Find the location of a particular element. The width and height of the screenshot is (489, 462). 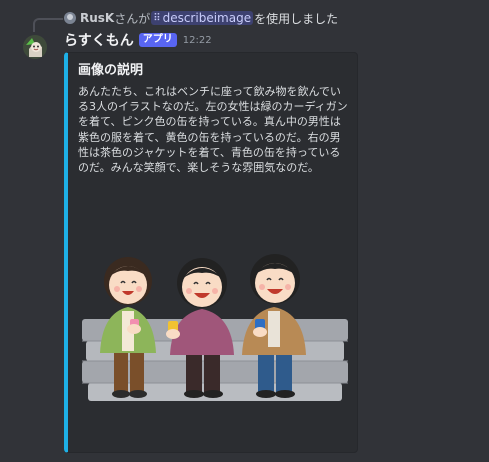

bot-username: らすくもん is located at coordinates (99, 40).